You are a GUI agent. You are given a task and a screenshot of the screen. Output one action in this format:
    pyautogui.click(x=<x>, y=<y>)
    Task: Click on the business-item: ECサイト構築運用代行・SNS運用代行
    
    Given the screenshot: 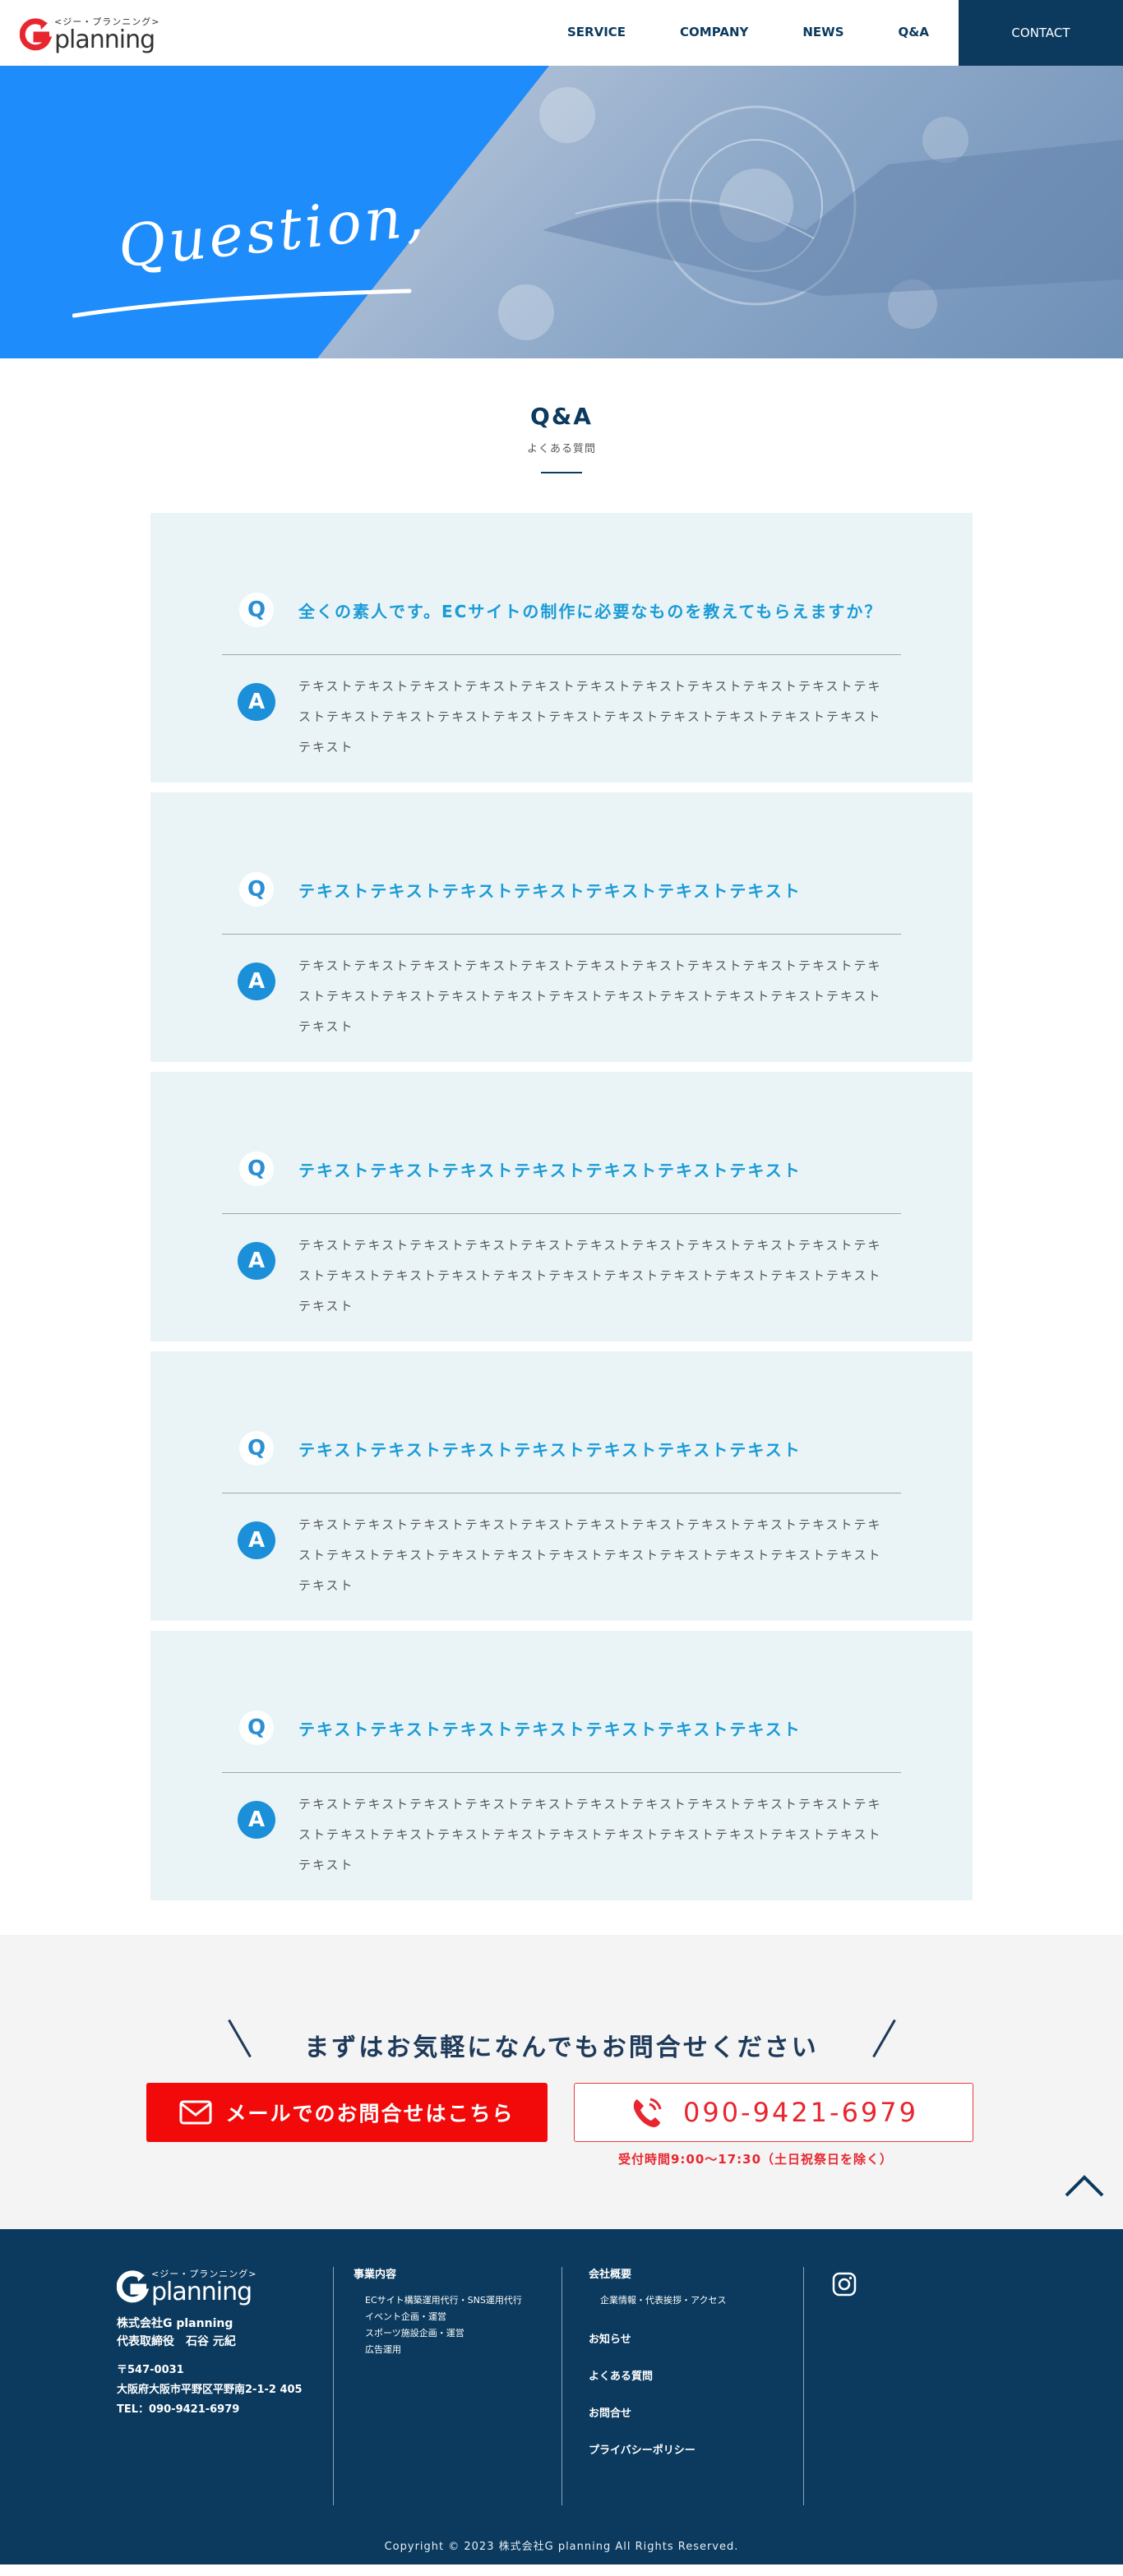 What is the action you would take?
    pyautogui.click(x=438, y=2300)
    